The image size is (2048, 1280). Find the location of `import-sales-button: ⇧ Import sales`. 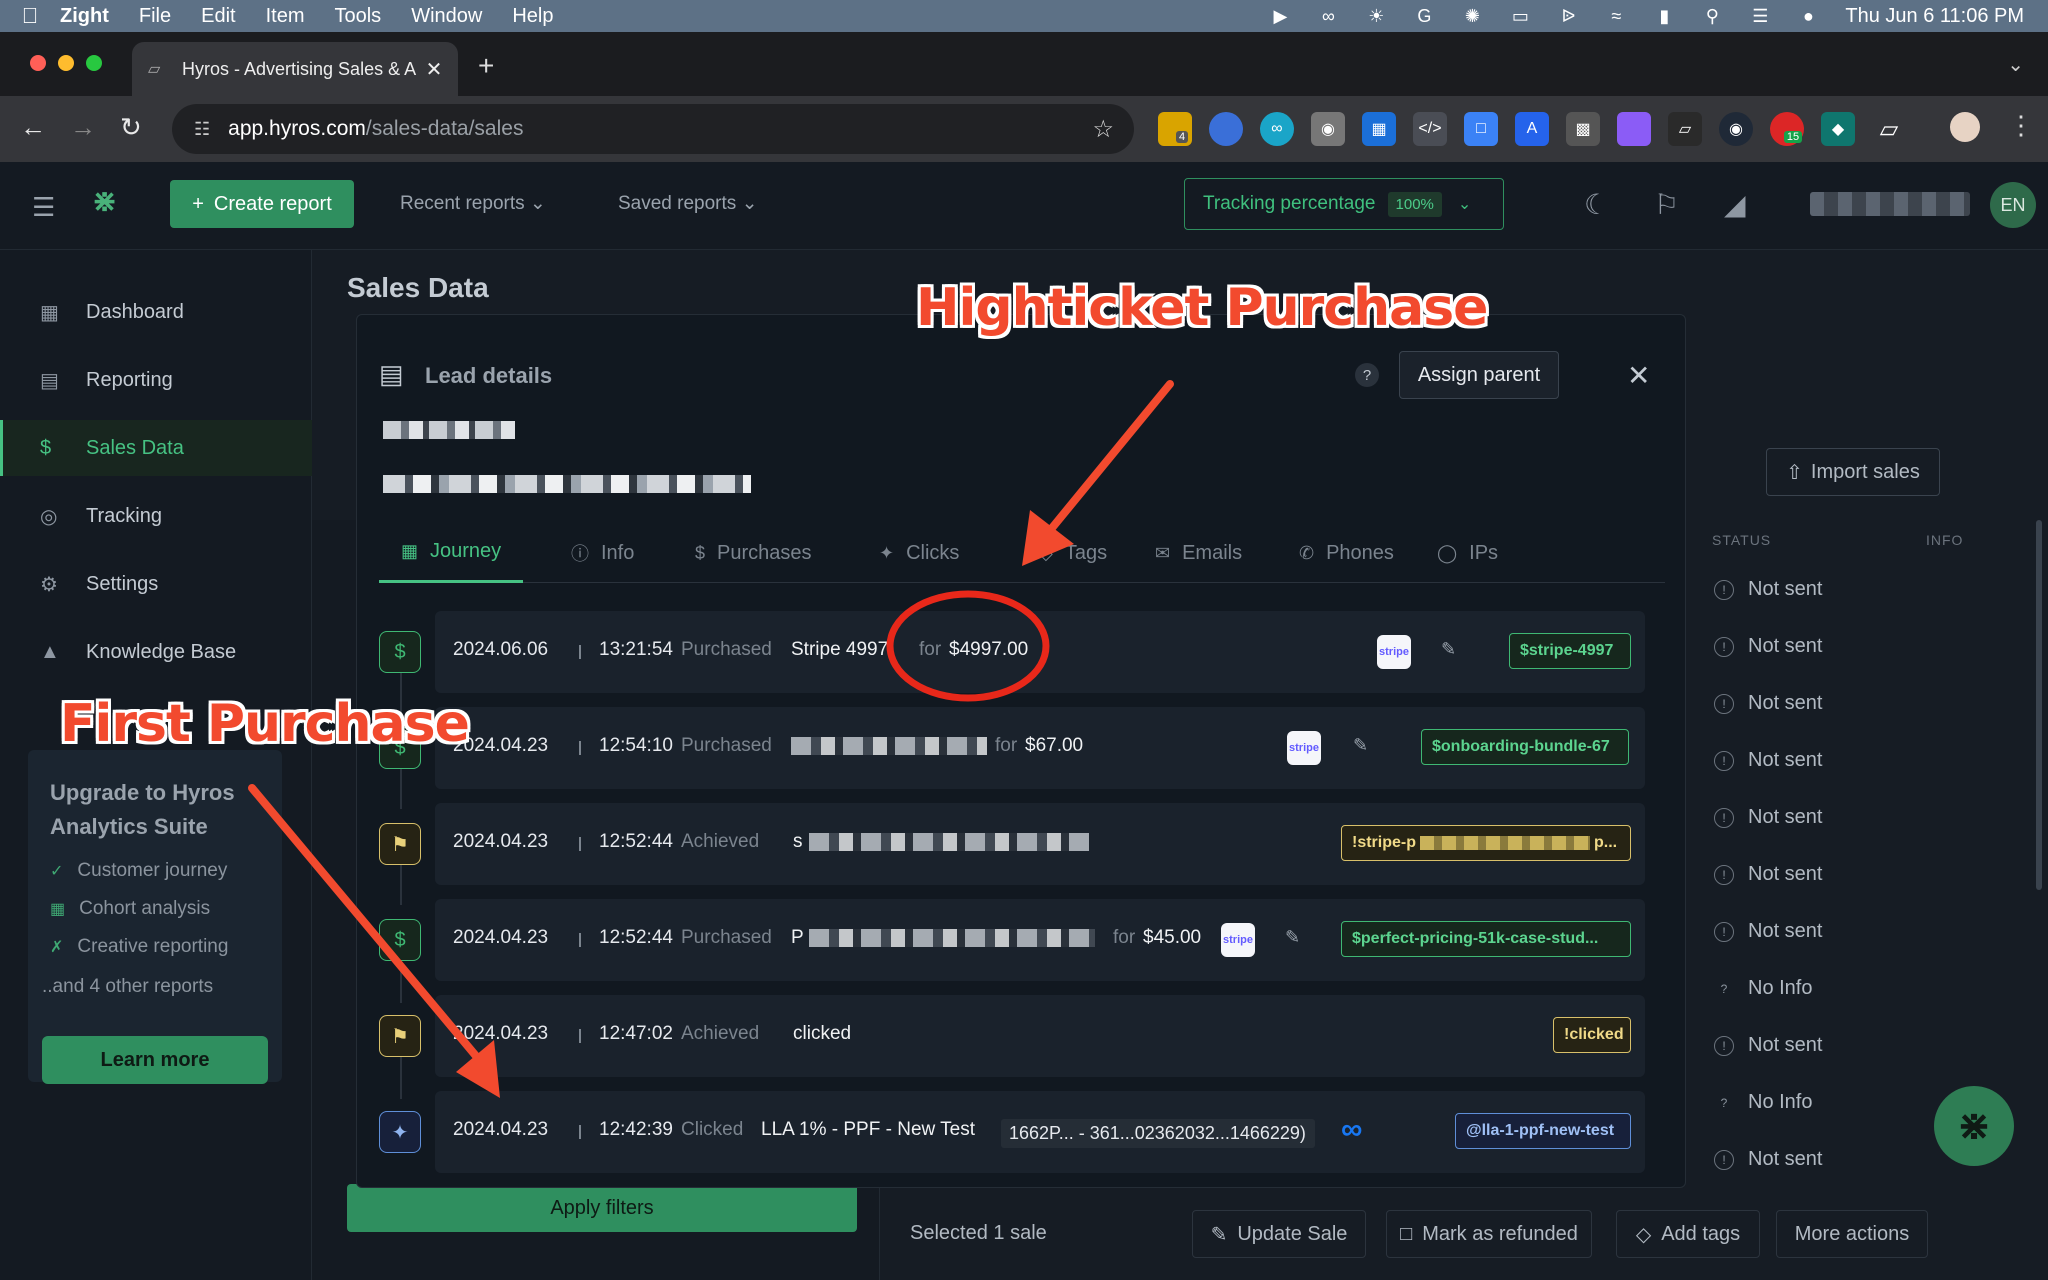

import-sales-button: ⇧ Import sales is located at coordinates (1853, 472).